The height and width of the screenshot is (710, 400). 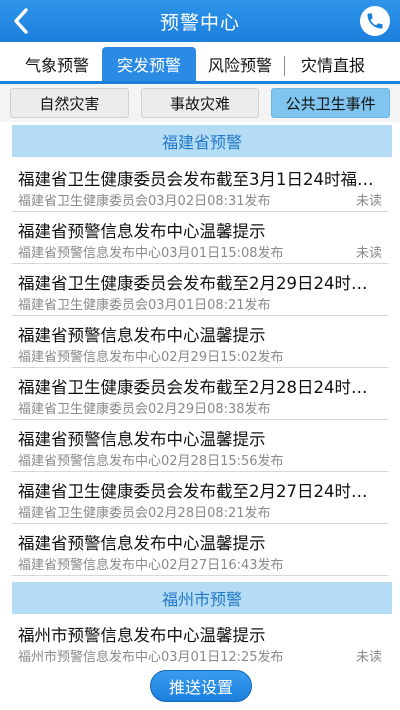 I want to click on item-meta: 福建省预警信息发布中心02月28日15:56发布, so click(x=151, y=461).